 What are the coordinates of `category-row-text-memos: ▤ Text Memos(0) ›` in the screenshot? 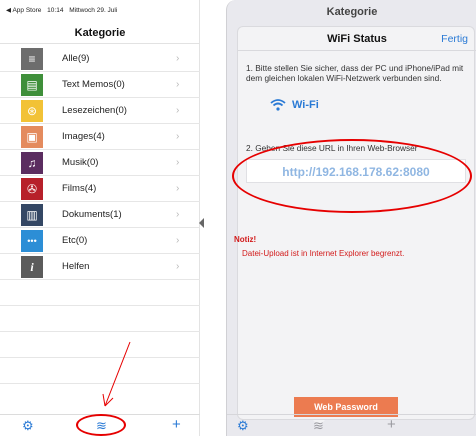 It's located at (100, 85).